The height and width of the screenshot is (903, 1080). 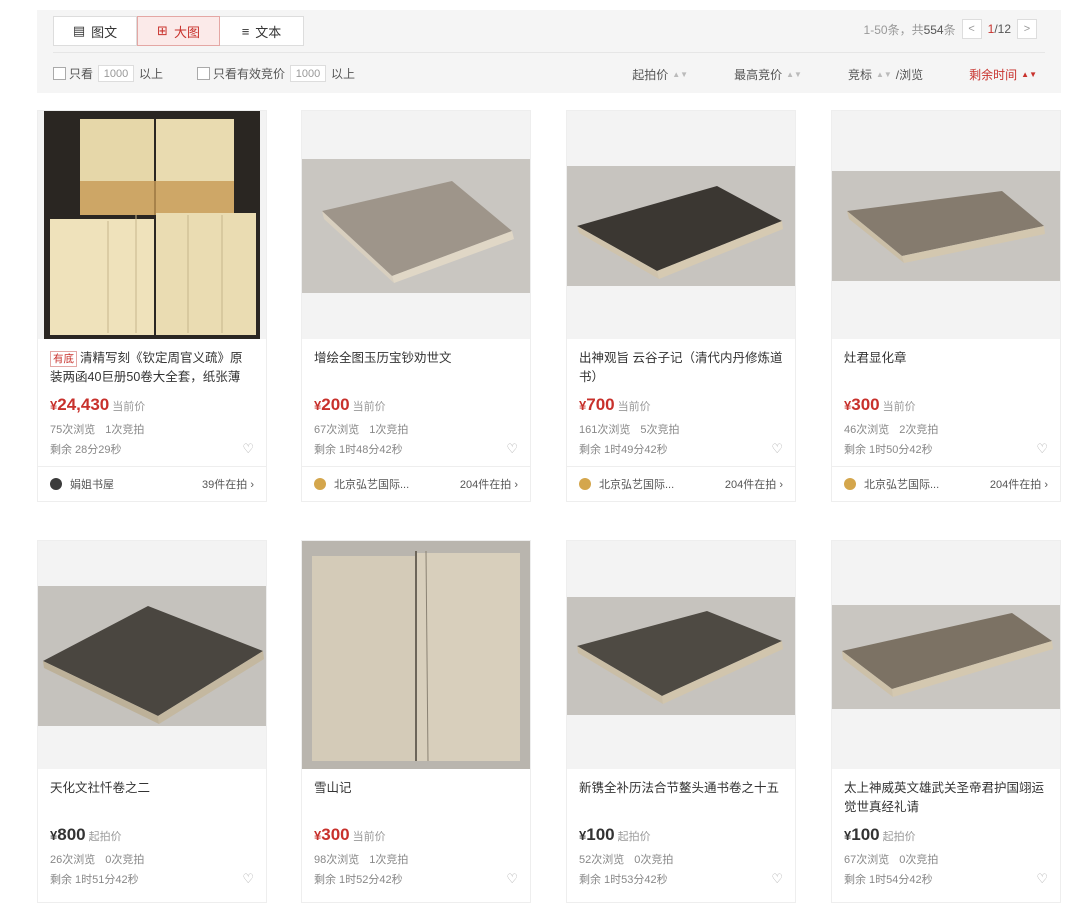 What do you see at coordinates (681, 368) in the screenshot?
I see `item-title: 出神观旨 云谷子记（清代内丹修炼道书）` at bounding box center [681, 368].